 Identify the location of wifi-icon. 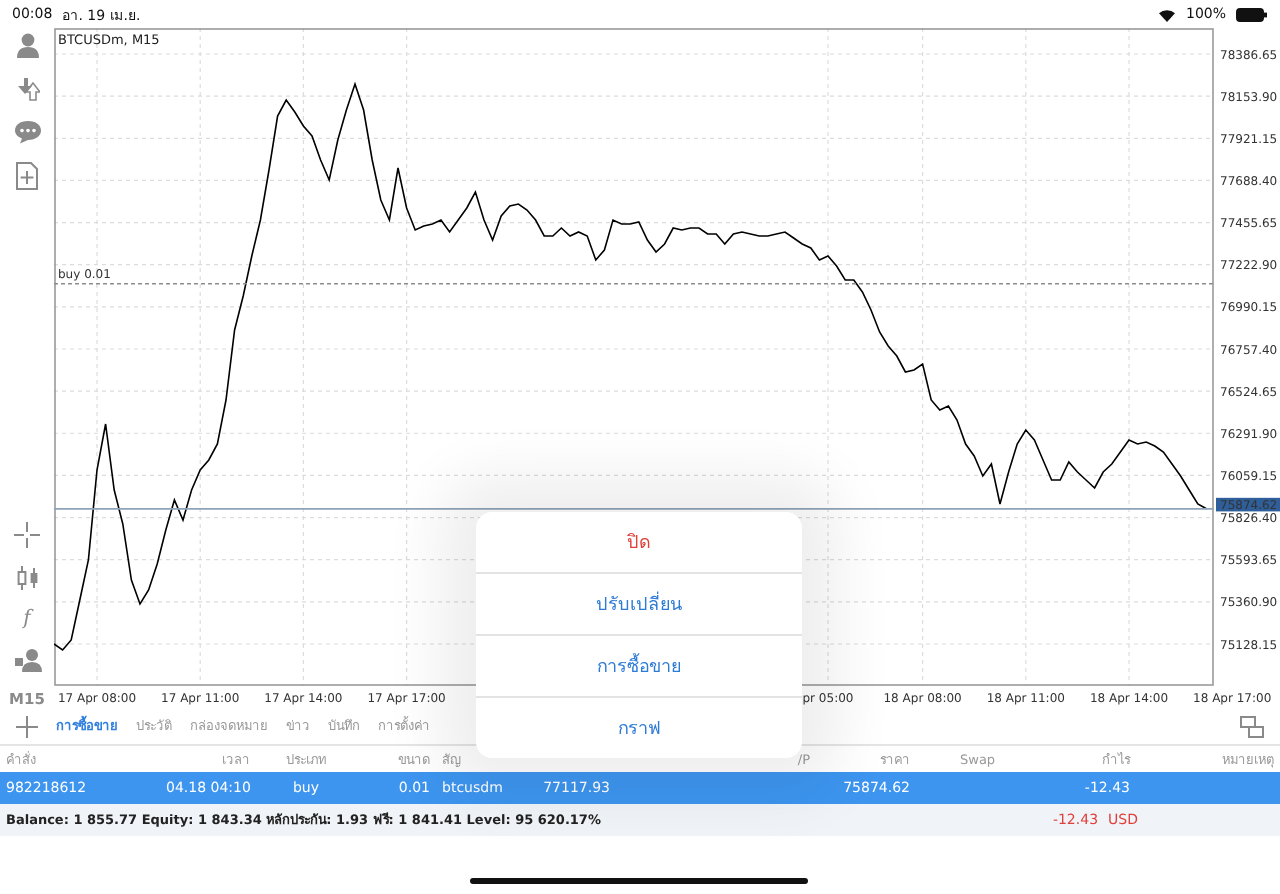
(1166, 14).